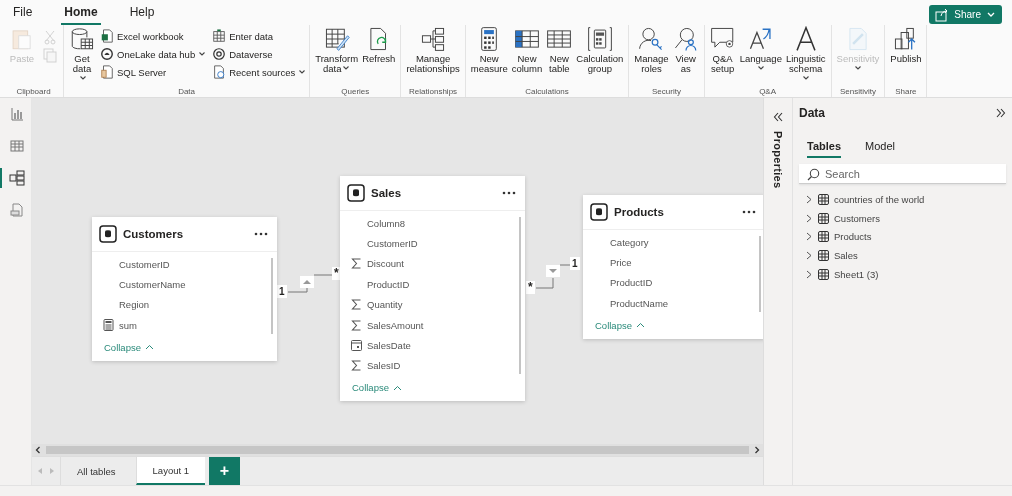 The height and width of the screenshot is (496, 1012). What do you see at coordinates (902, 274) in the screenshot?
I see `tree-item: Sheet1 (3)` at bounding box center [902, 274].